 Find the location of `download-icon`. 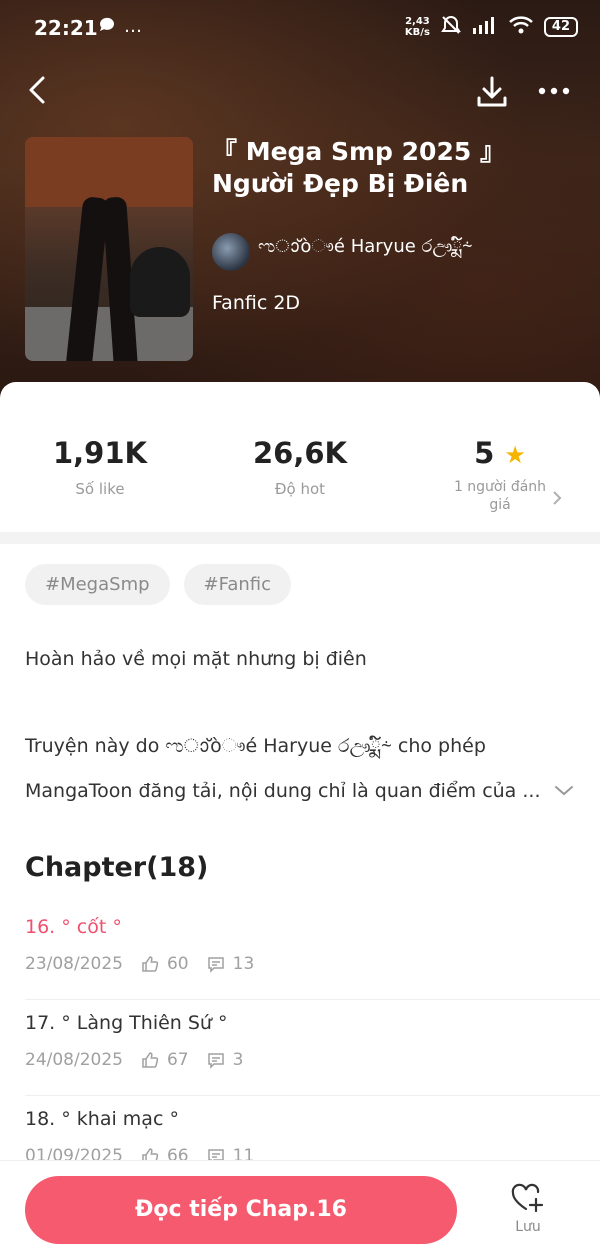

download-icon is located at coordinates (492, 95).